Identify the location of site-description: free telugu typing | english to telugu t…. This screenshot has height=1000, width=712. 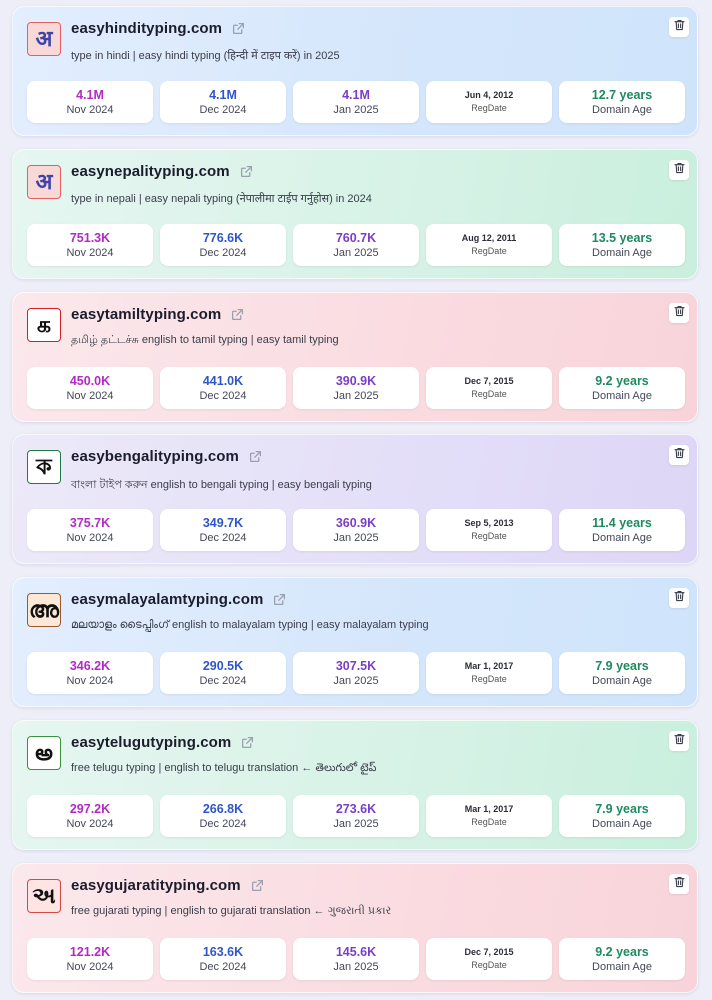
(224, 768).